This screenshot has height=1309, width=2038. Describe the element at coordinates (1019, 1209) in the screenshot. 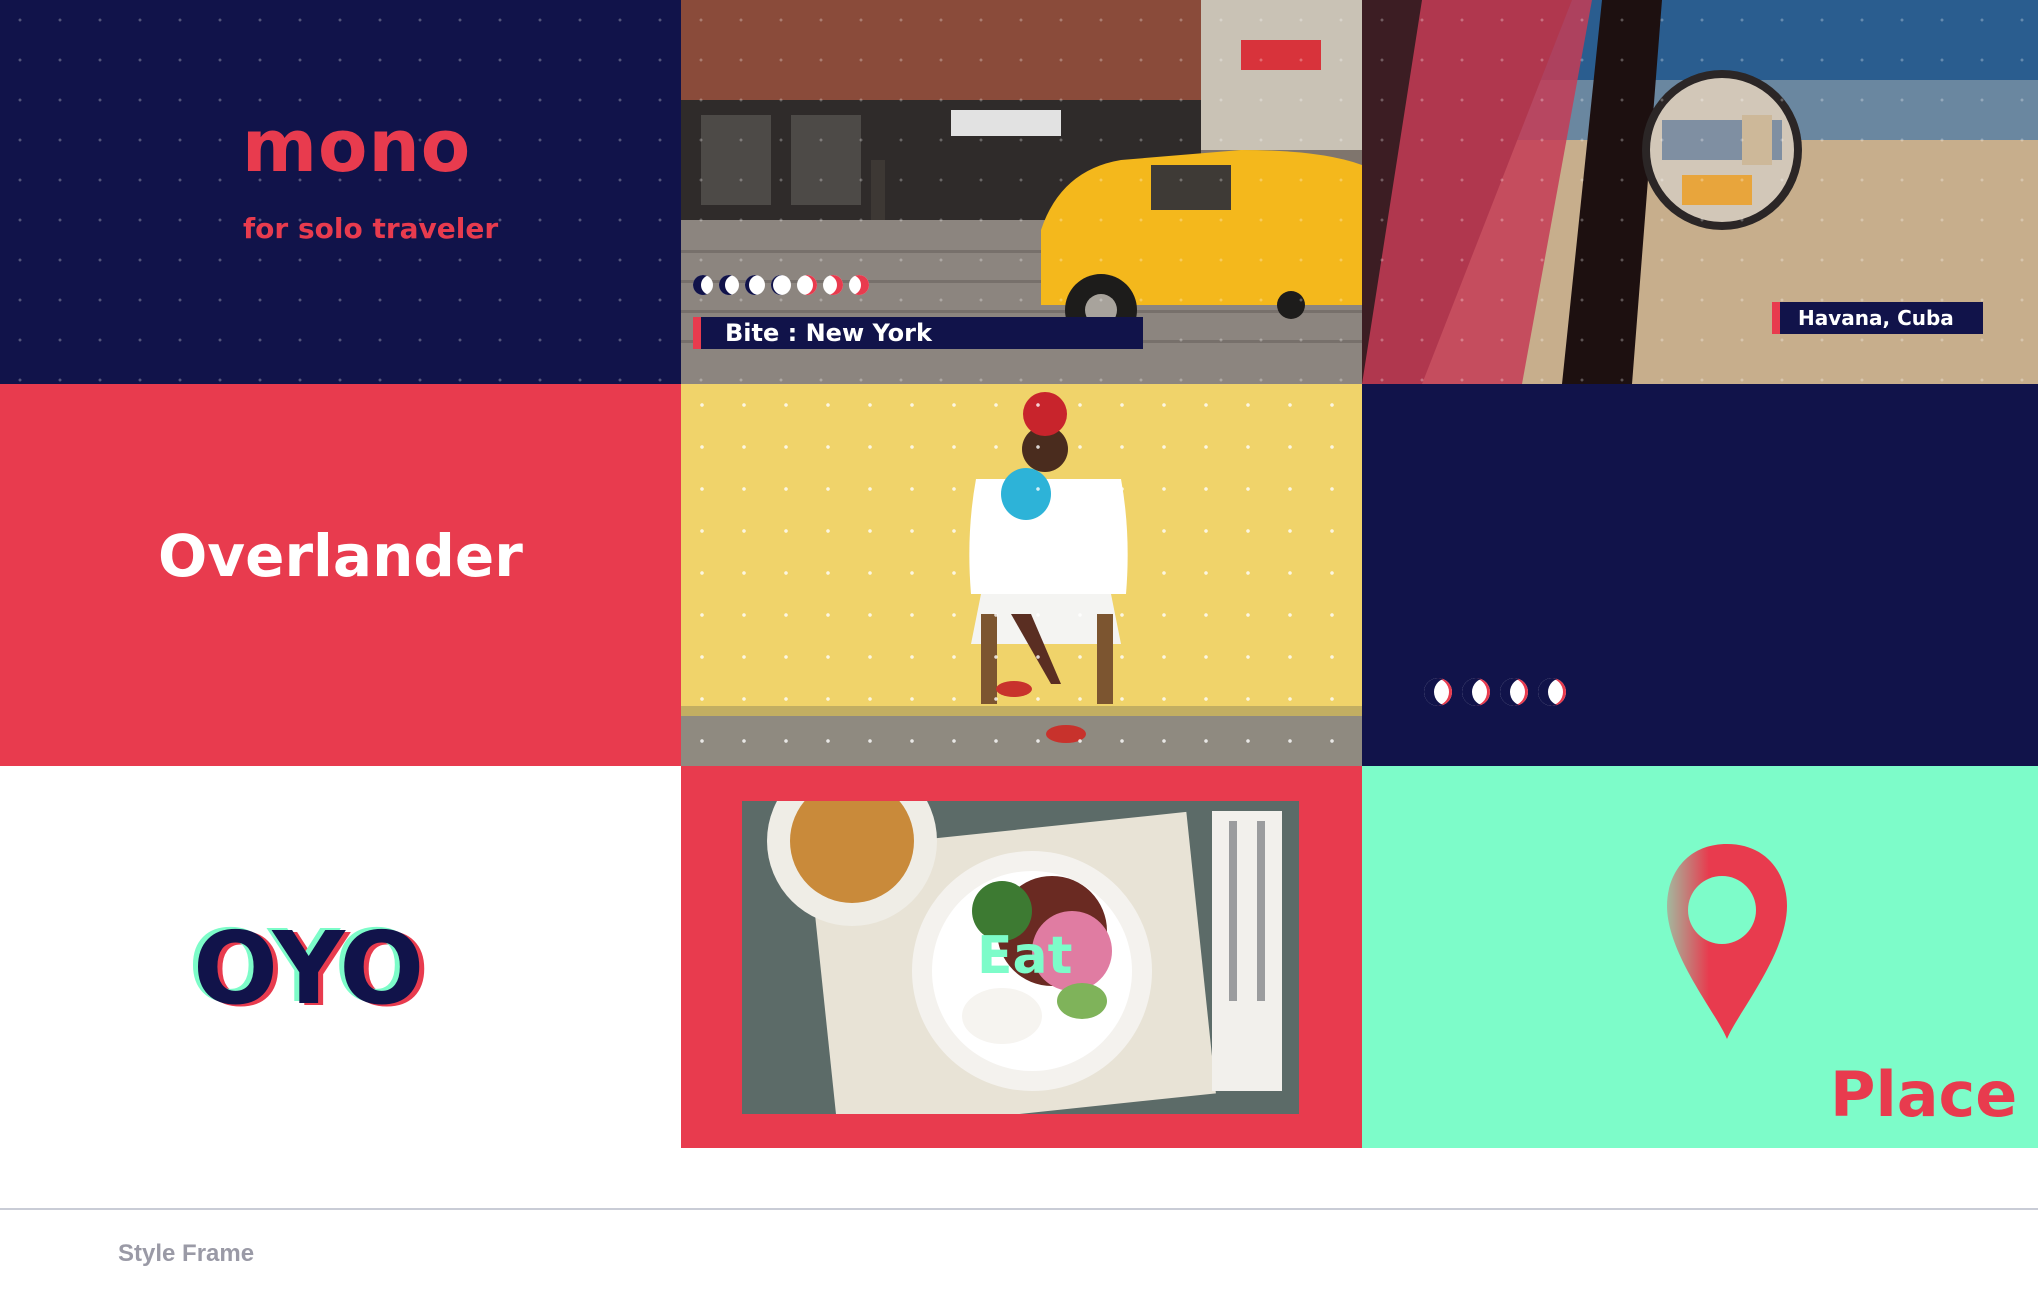

I see `footer-divider` at that location.